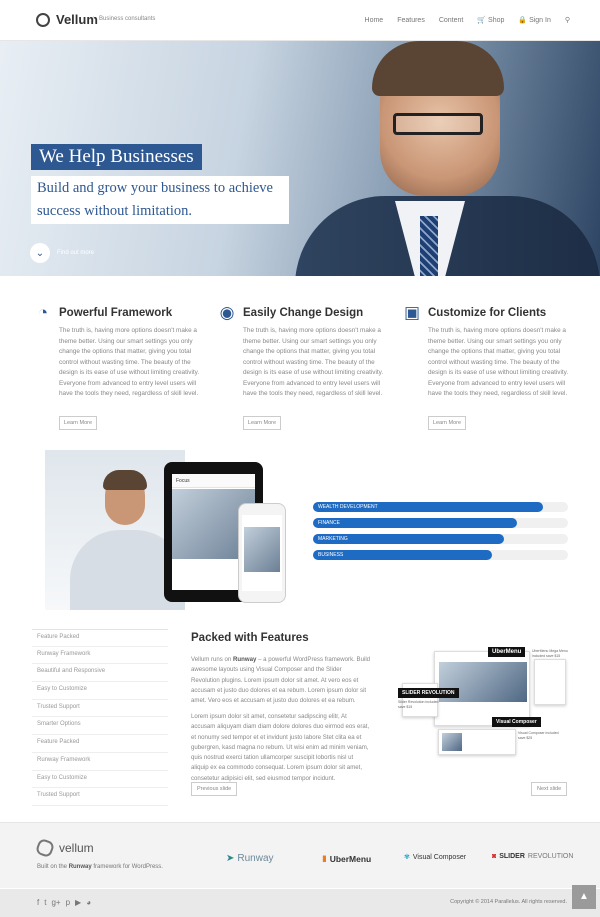 This screenshot has width=600, height=917. What do you see at coordinates (124, 19) in the screenshot?
I see `site-tagline: Business consultants` at bounding box center [124, 19].